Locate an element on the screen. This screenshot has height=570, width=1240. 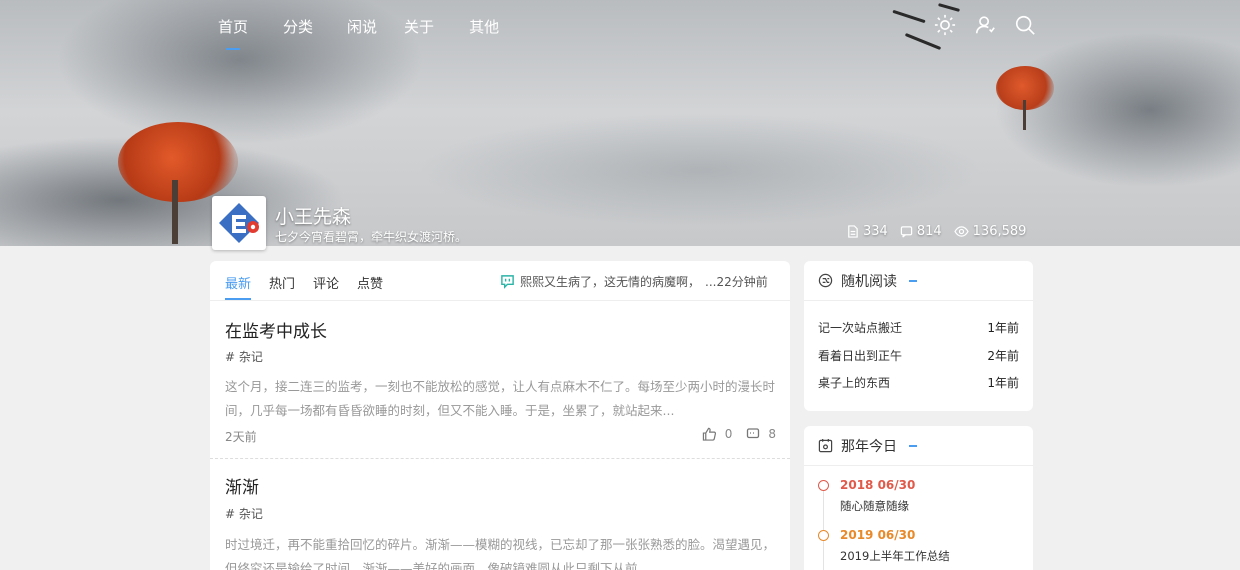
random-read-list: 记一次站点搬迁 1年前 看着日出到正午 2年前 桌子上的东西 1年前 is located at coordinates (918, 349).